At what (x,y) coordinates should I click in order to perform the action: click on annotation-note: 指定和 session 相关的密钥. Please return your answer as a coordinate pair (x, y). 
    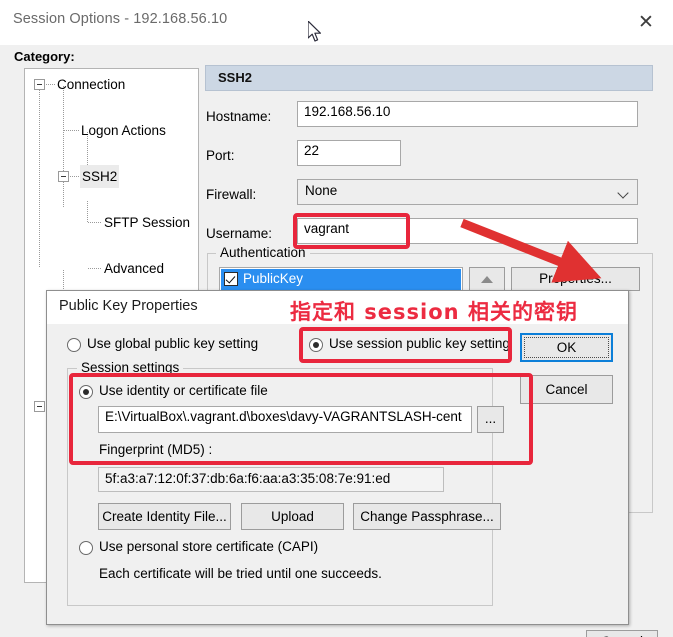
    Looking at the image, I should click on (434, 312).